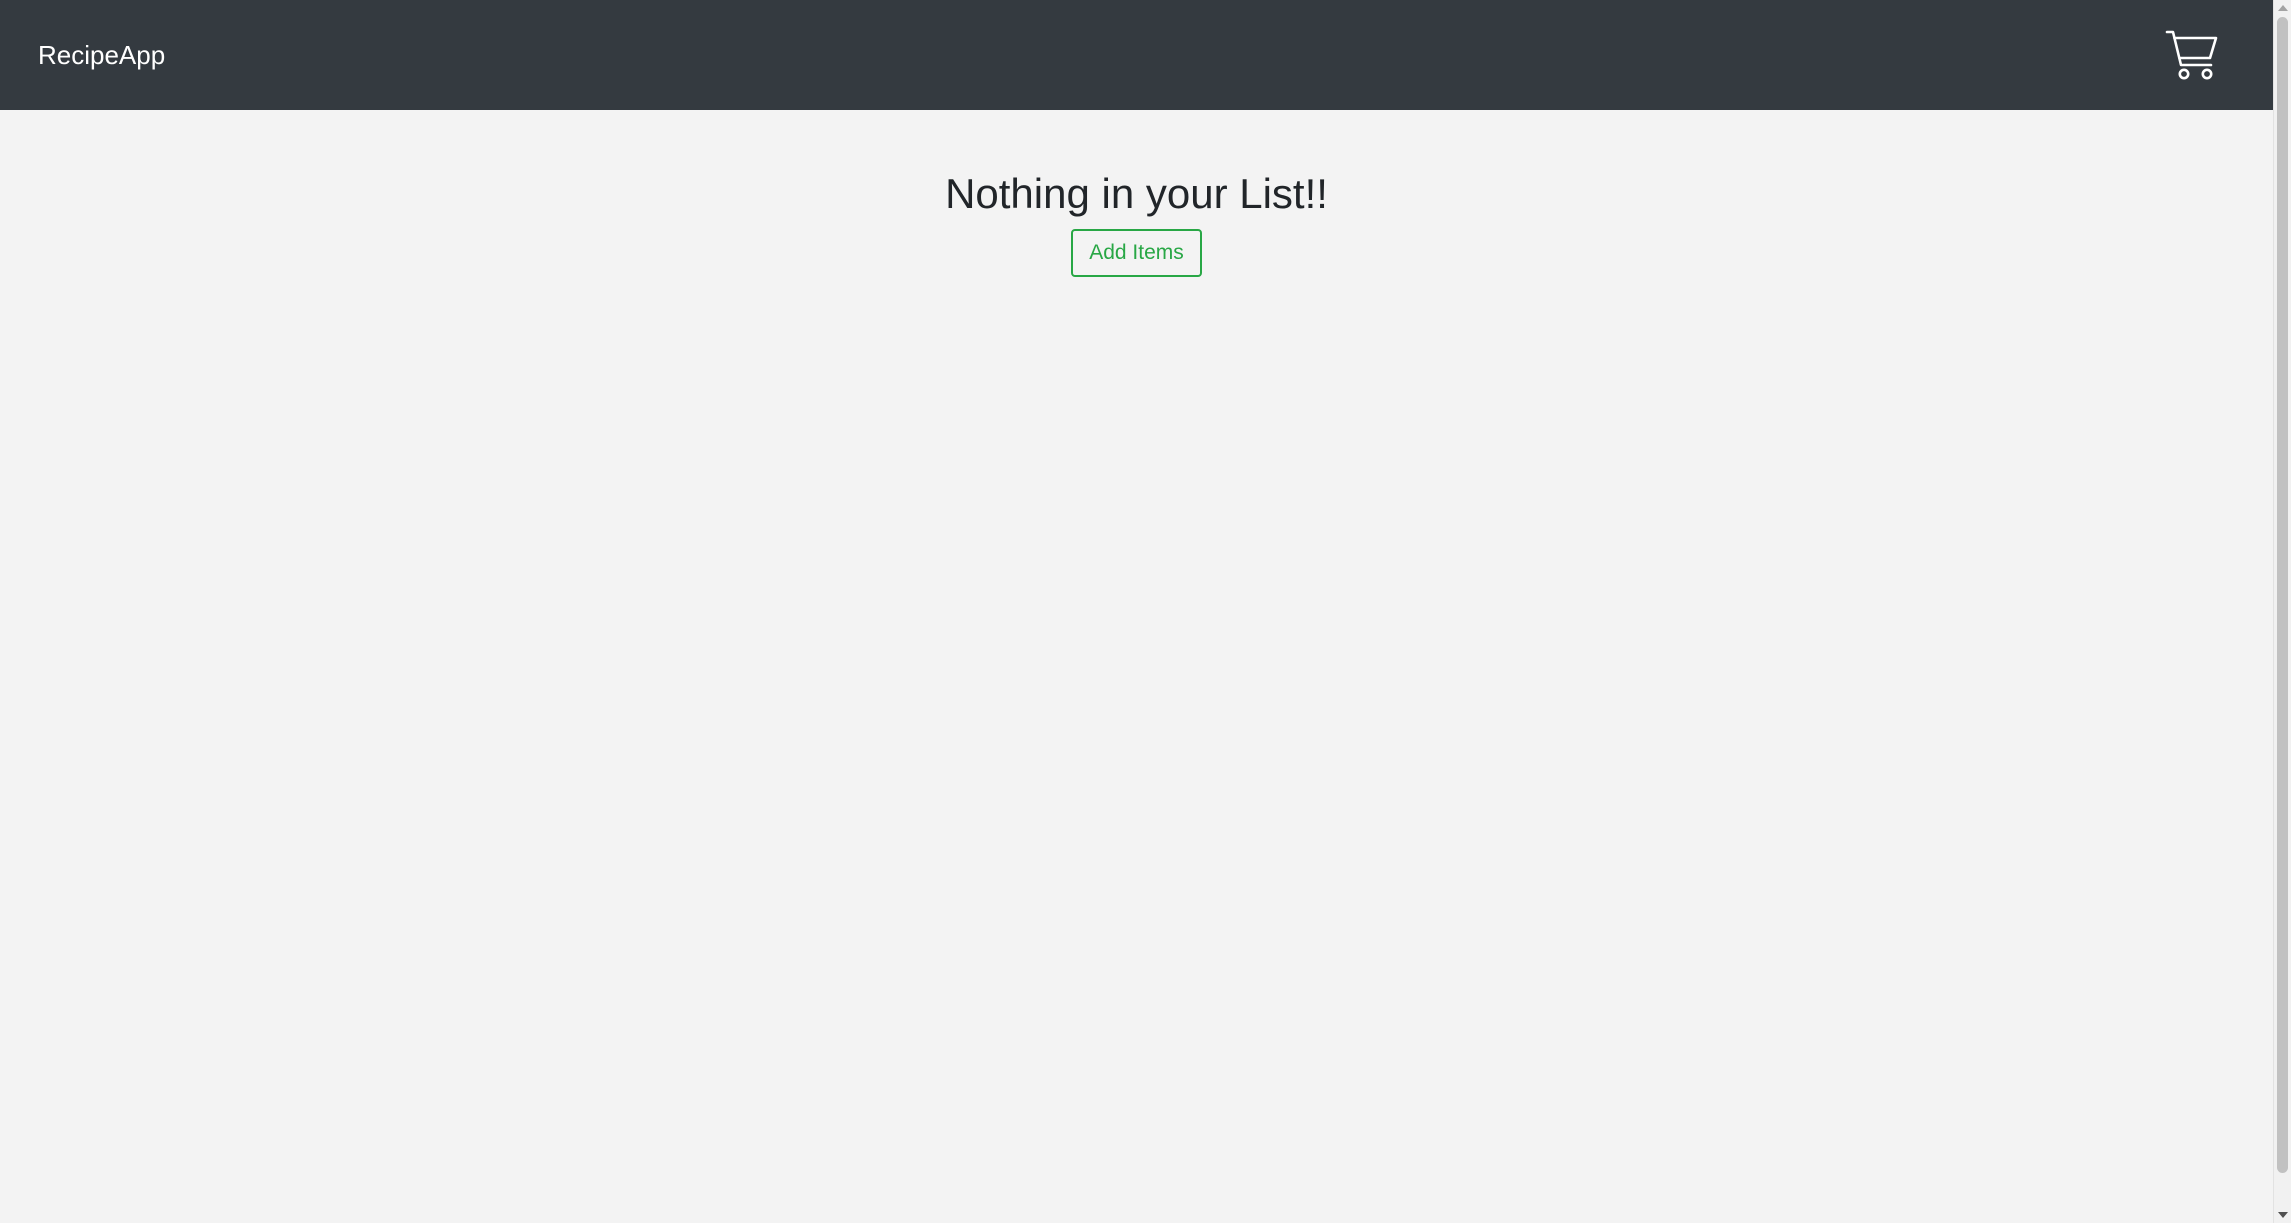  Describe the element at coordinates (2282, 595) in the screenshot. I see `scrollbar-thumb` at that location.